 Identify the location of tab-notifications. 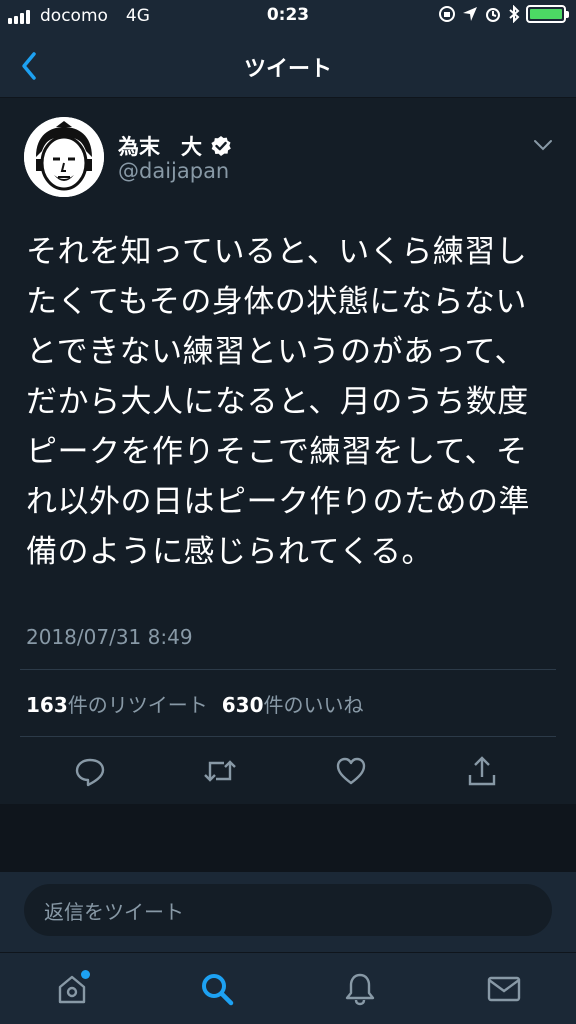
(360, 989).